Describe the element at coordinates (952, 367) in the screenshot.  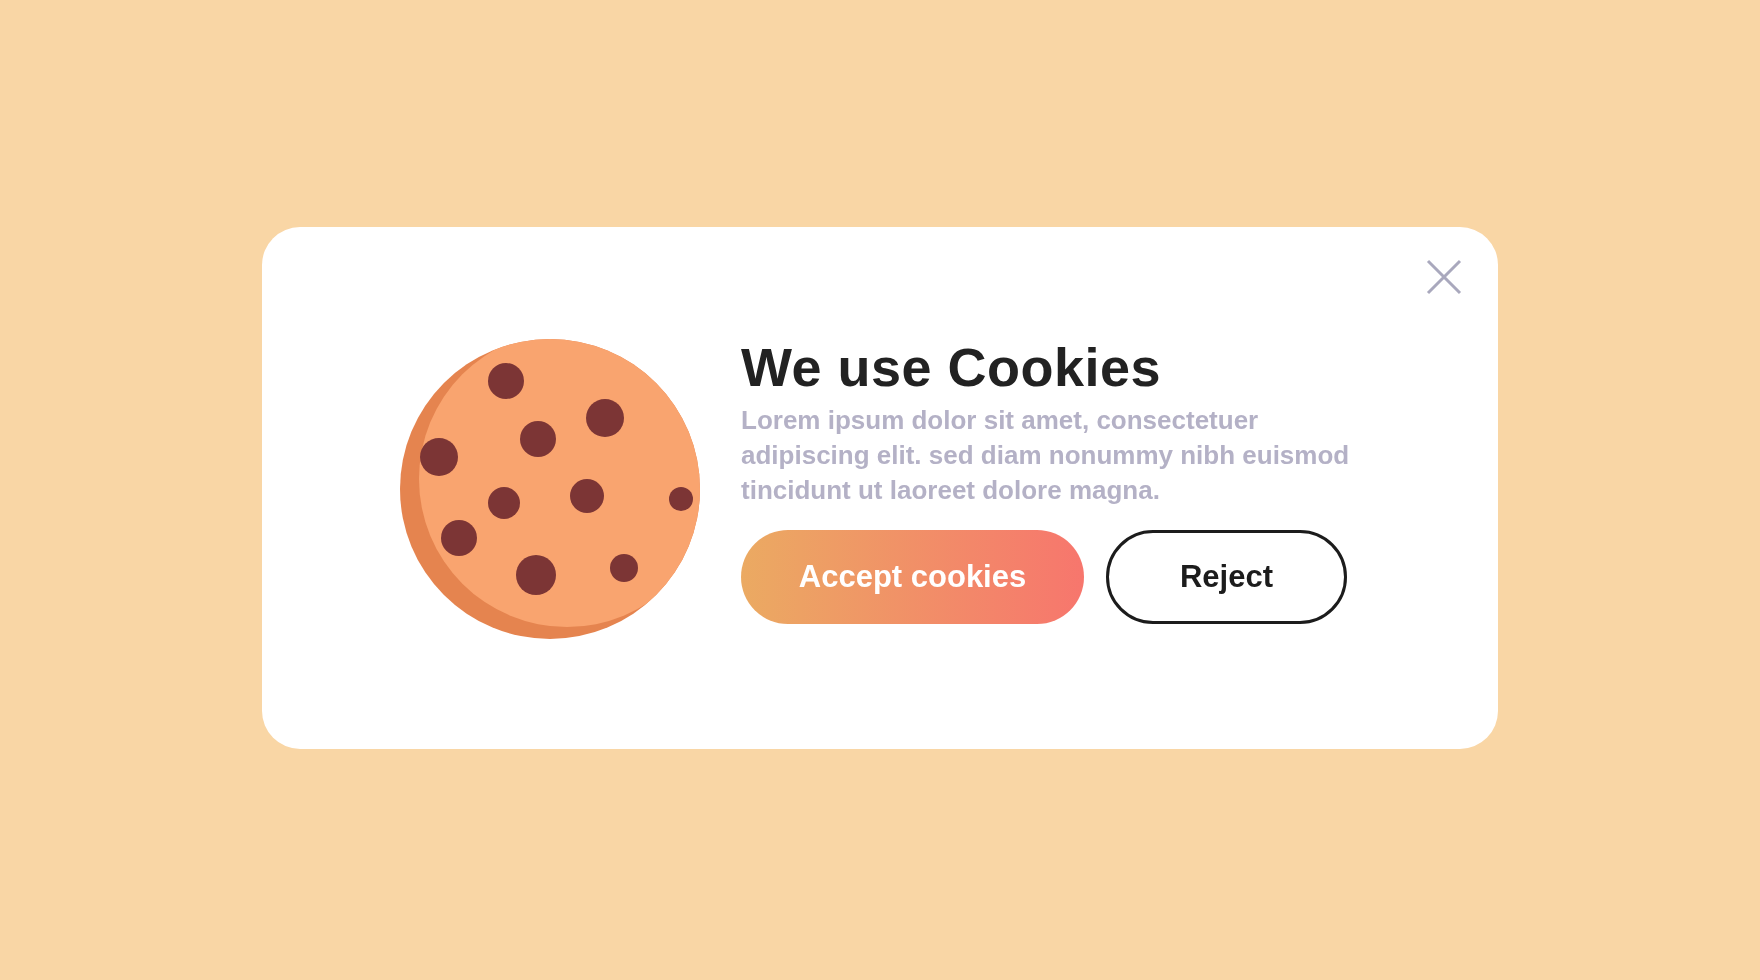
I see `dialog-title: We use Cookies` at that location.